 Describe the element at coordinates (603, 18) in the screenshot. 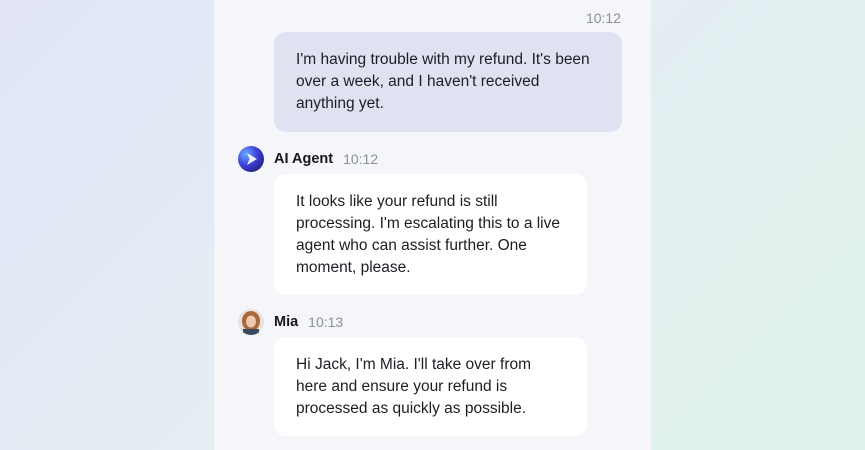

I see `user-message-time: 10:12` at that location.